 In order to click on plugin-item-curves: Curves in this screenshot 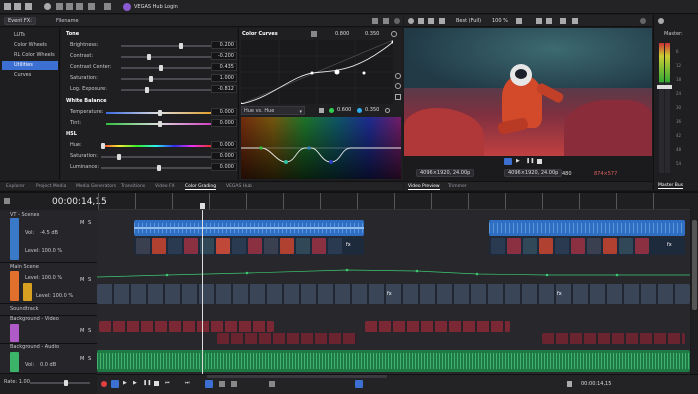, I will do `click(30, 75)`.